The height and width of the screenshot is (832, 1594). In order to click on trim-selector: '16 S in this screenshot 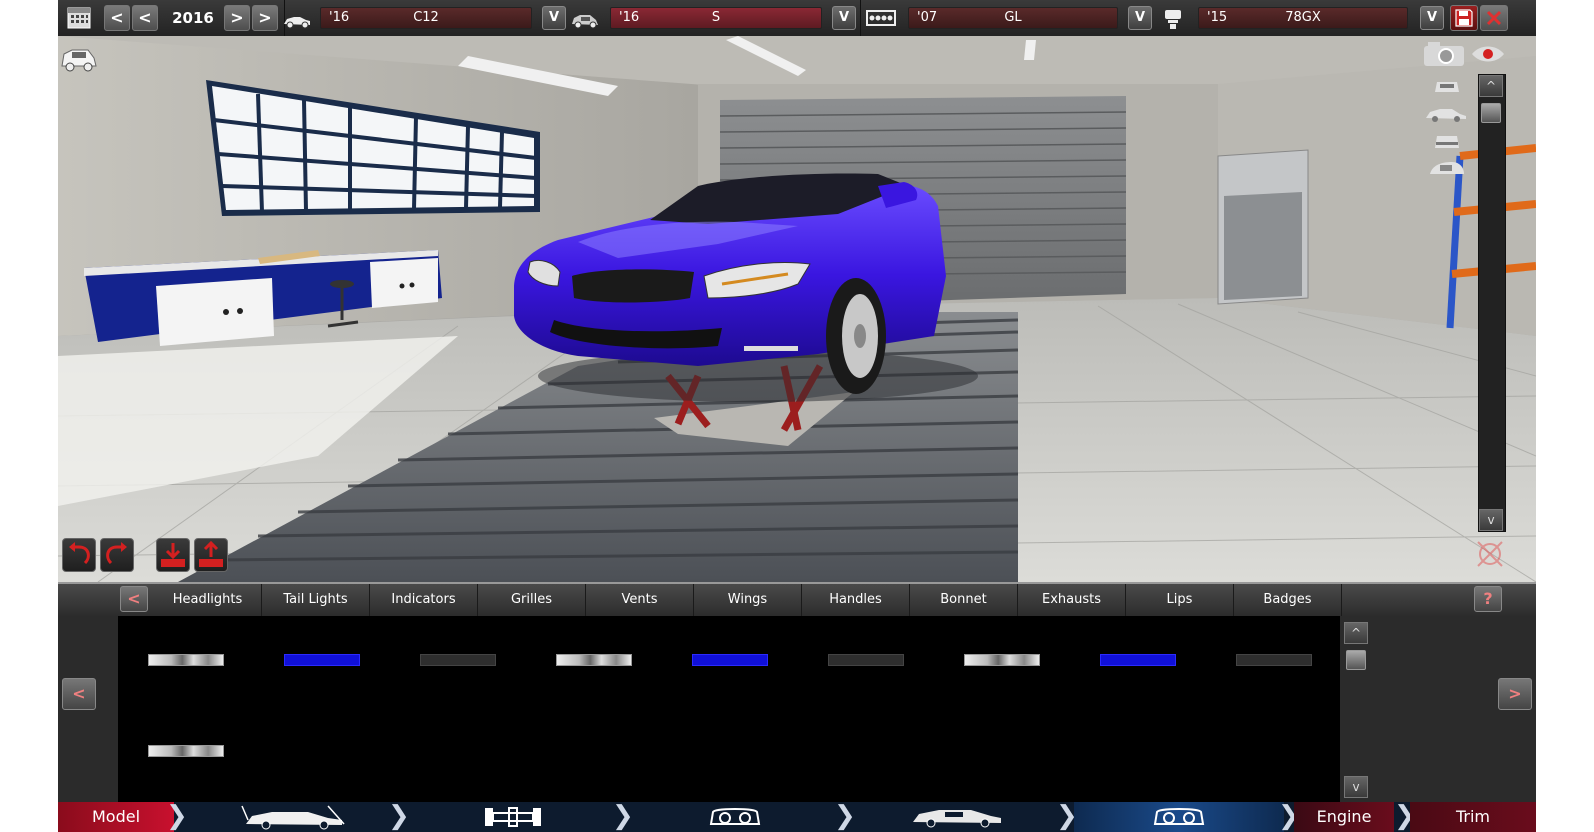, I will do `click(716, 18)`.